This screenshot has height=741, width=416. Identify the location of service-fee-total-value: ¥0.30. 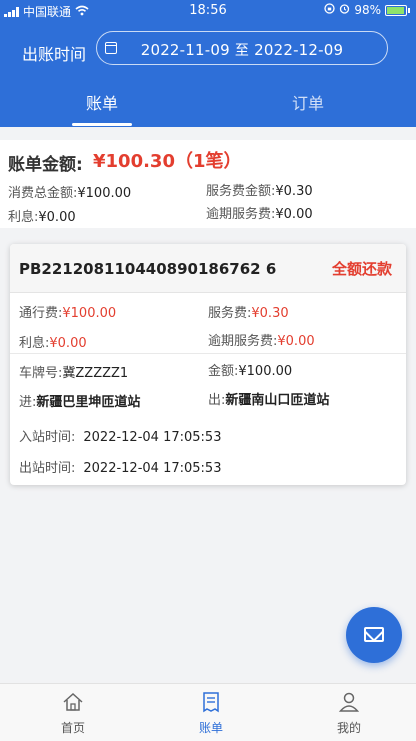
(294, 191).